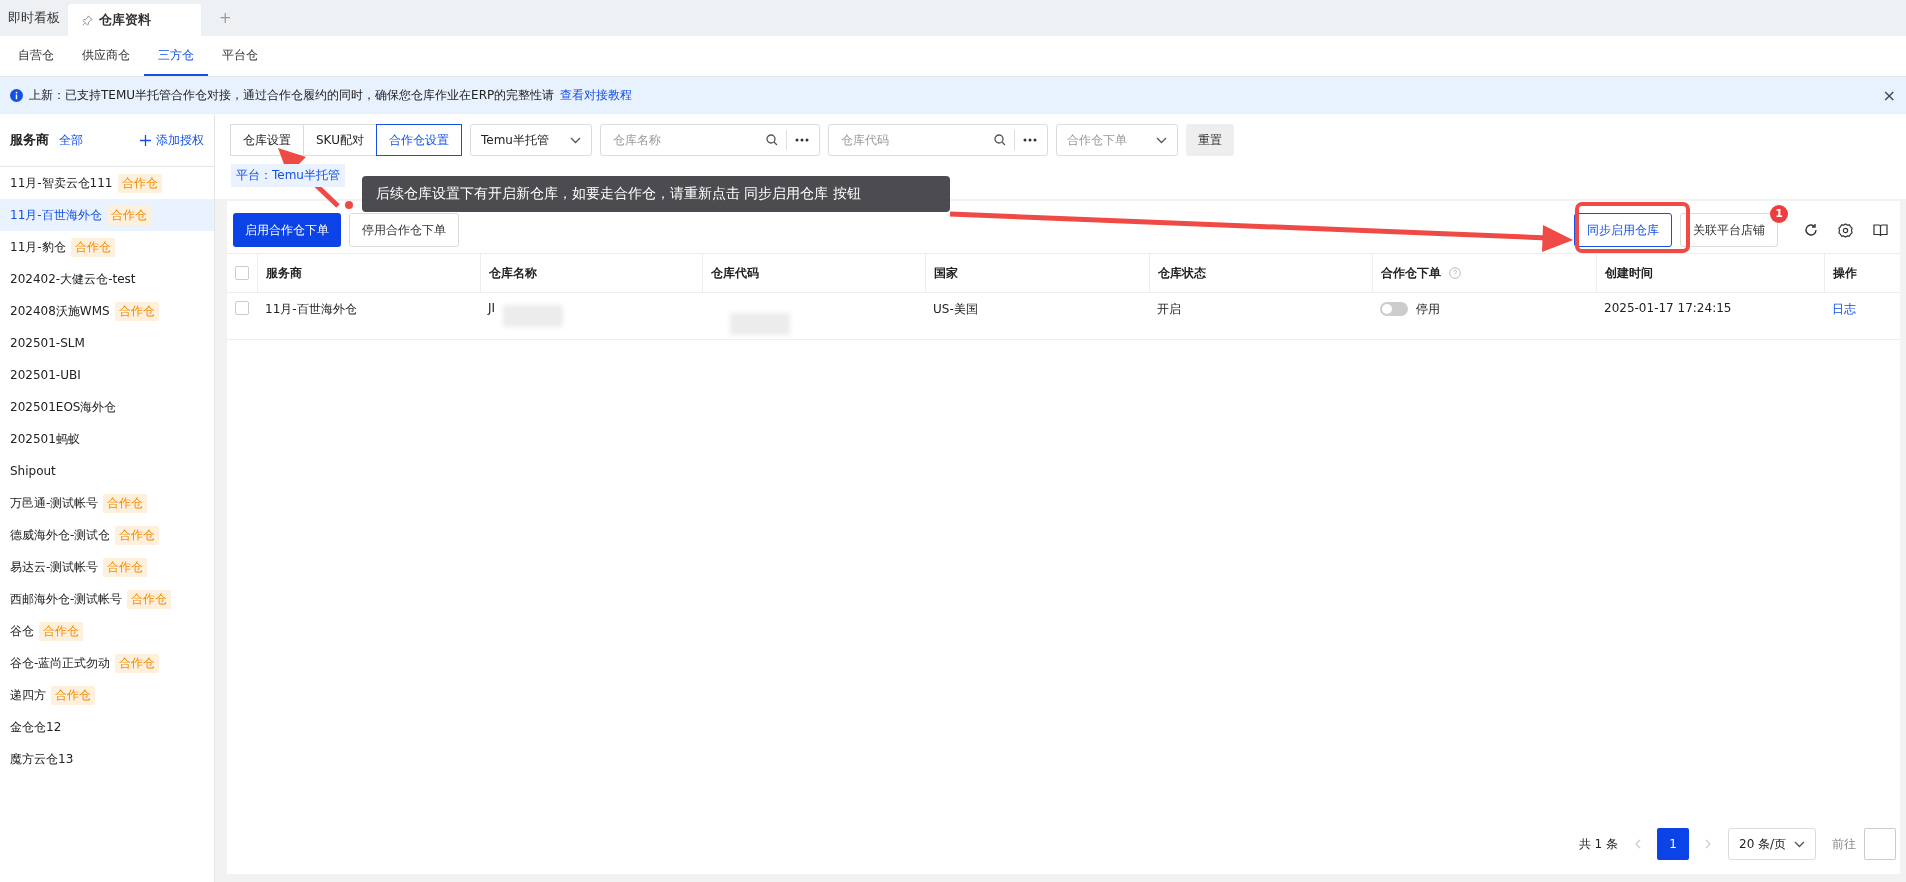  What do you see at coordinates (1772, 844) in the screenshot?
I see `page-size-select: 20 条/页` at bounding box center [1772, 844].